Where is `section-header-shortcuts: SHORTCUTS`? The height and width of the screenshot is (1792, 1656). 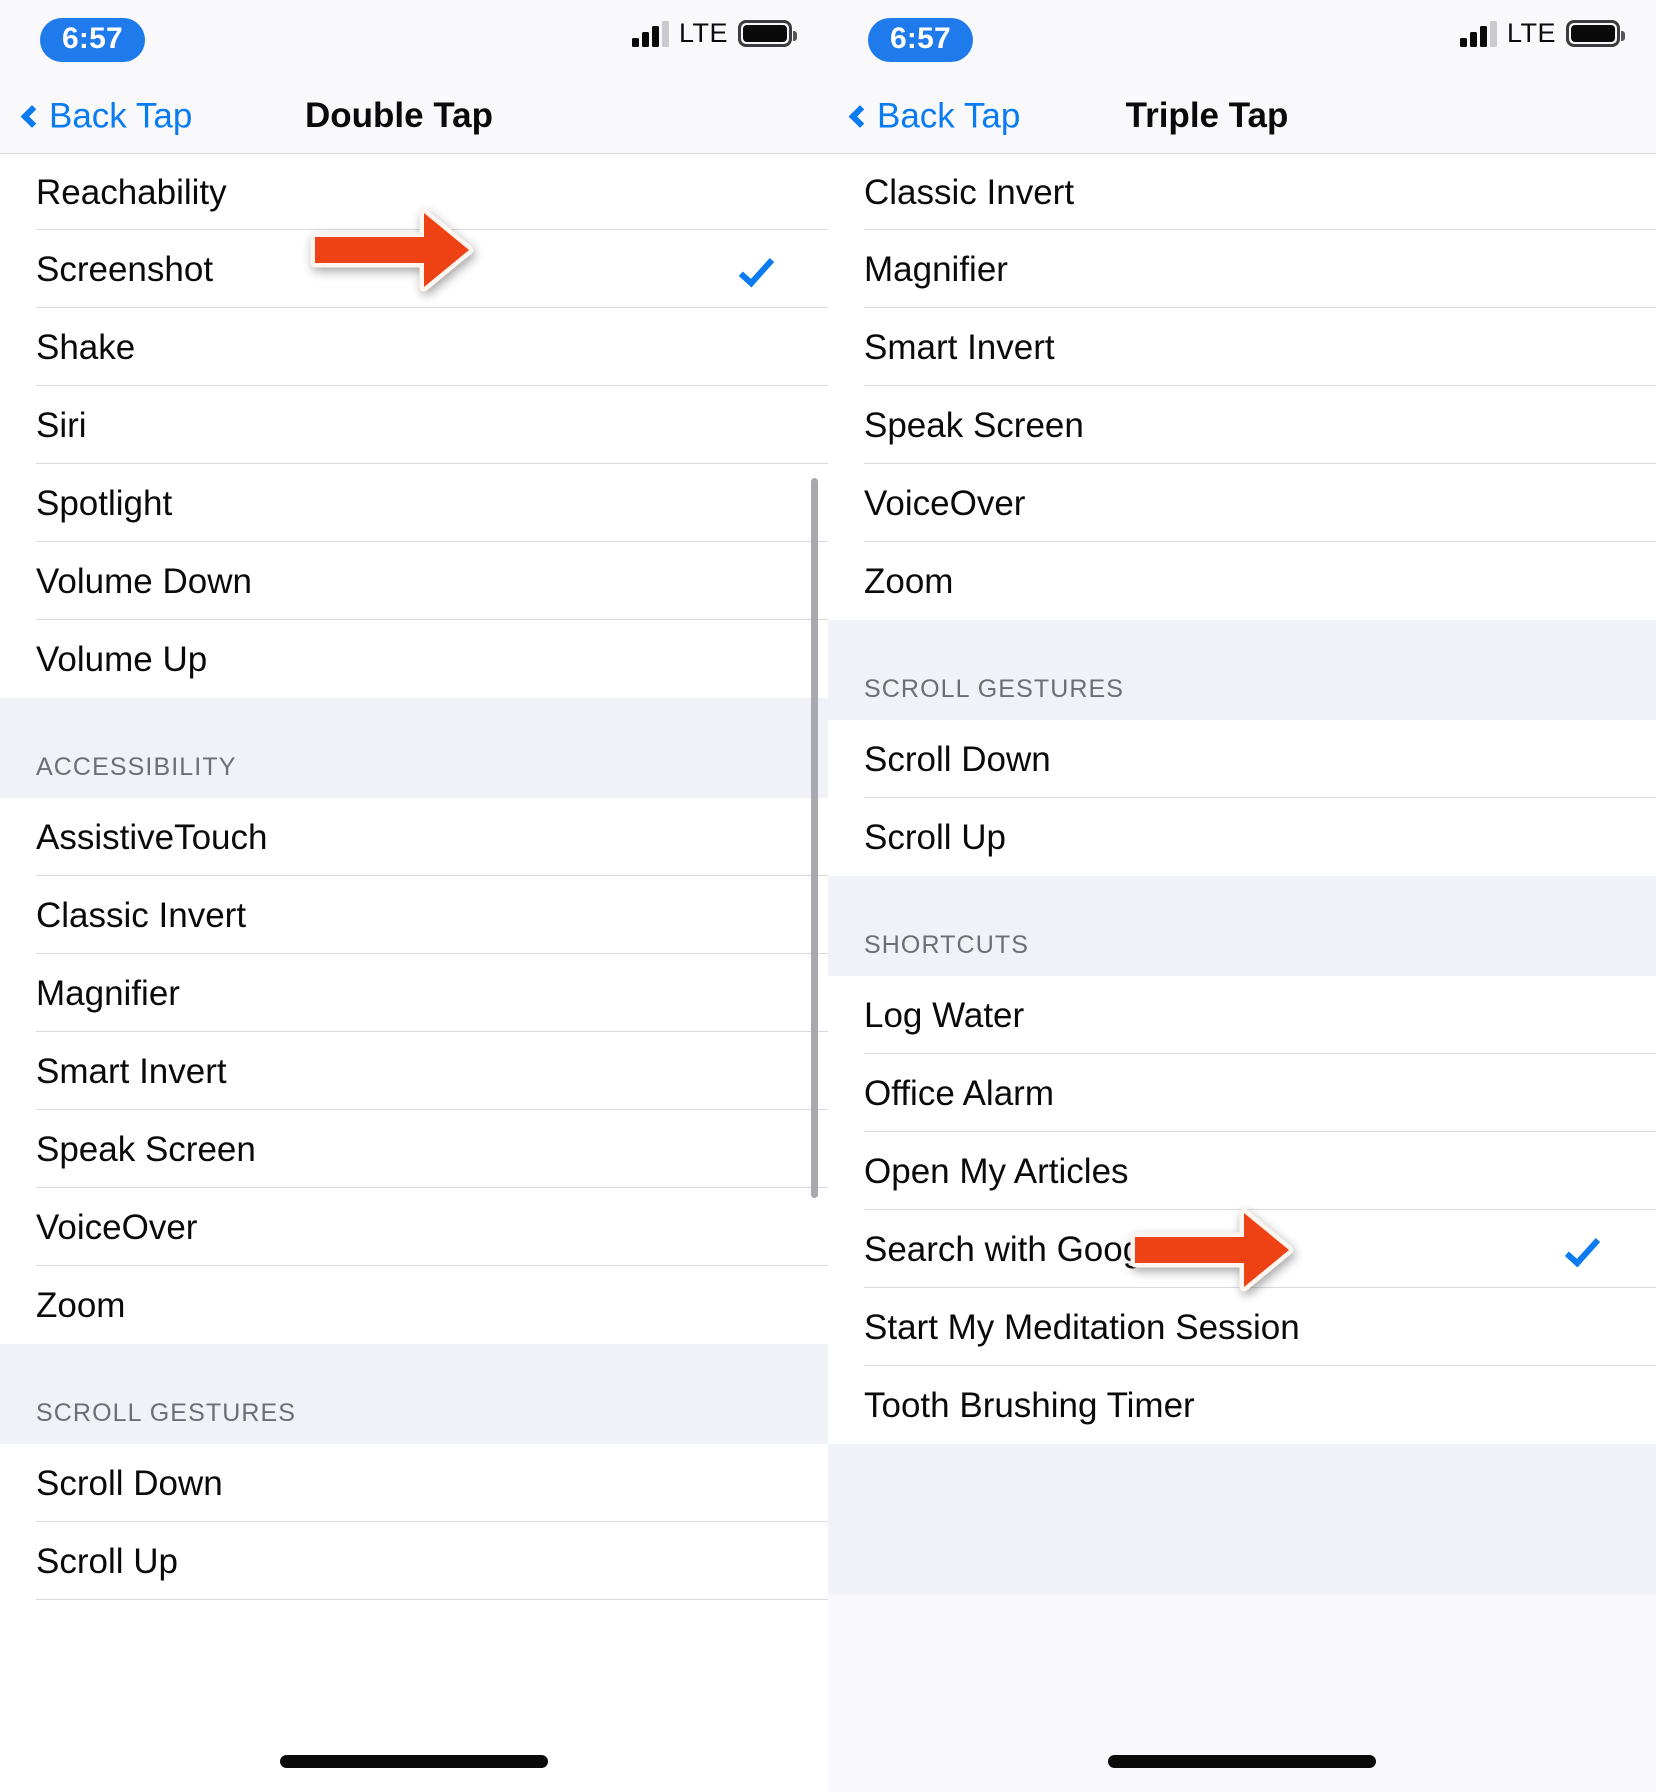 section-header-shortcuts: SHORTCUTS is located at coordinates (1242, 926).